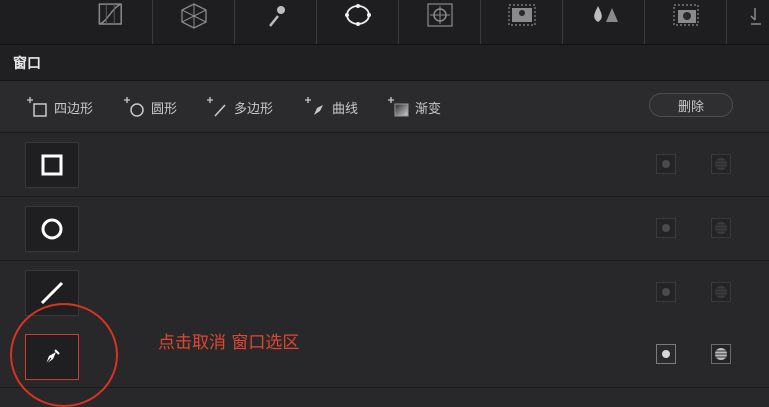 The image size is (769, 407). Describe the element at coordinates (439, 15) in the screenshot. I see `tracker-icon` at that location.